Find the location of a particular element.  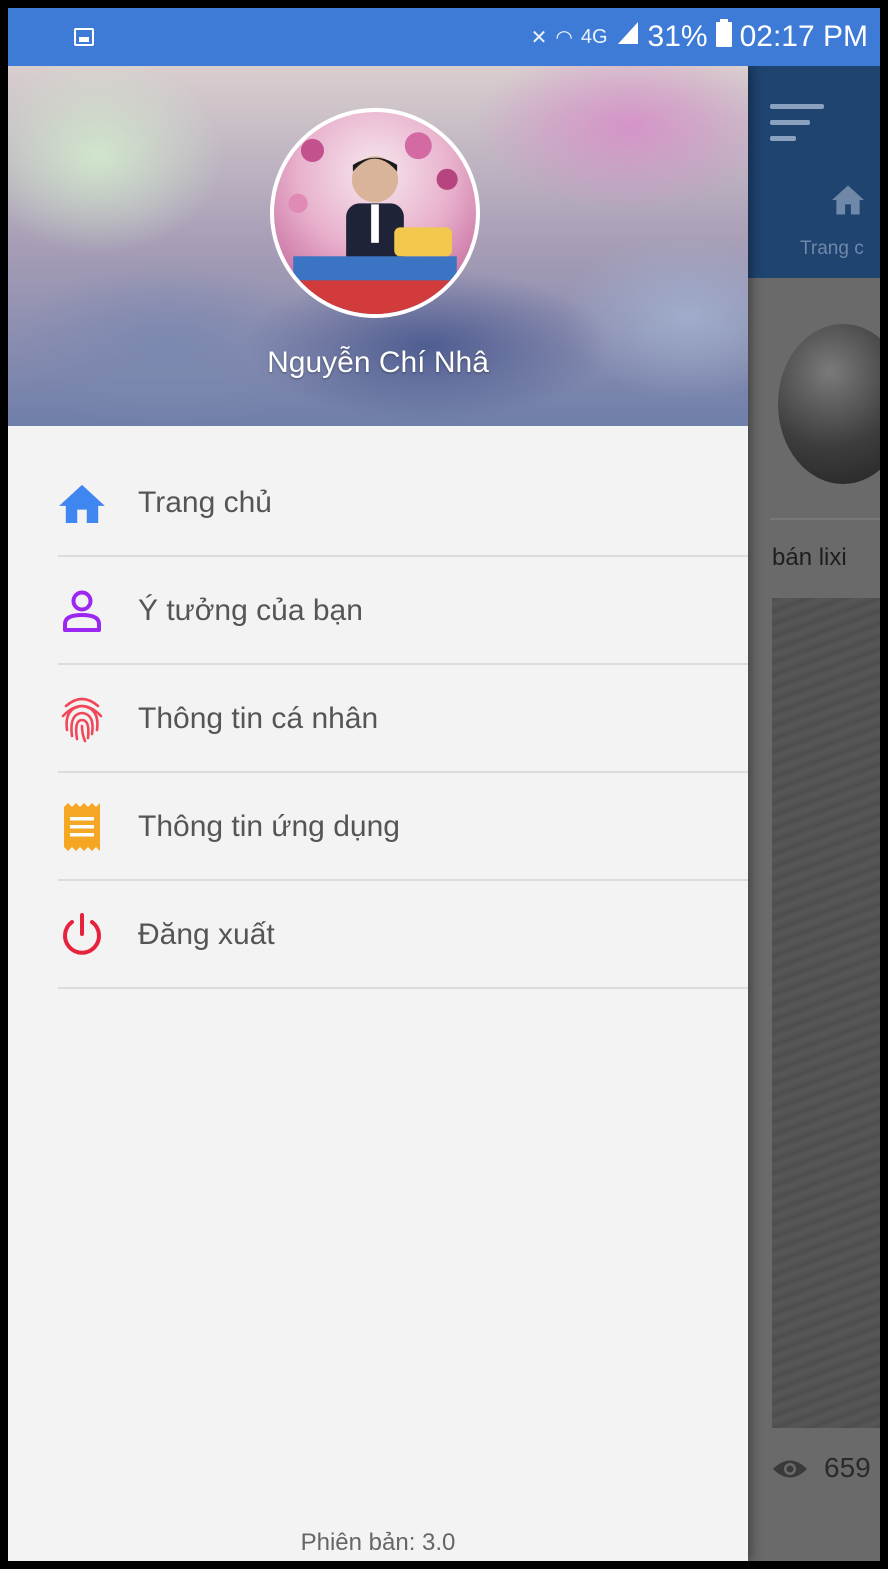

menu-item-label: Thông tin ứng dụng is located at coordinates (269, 826).